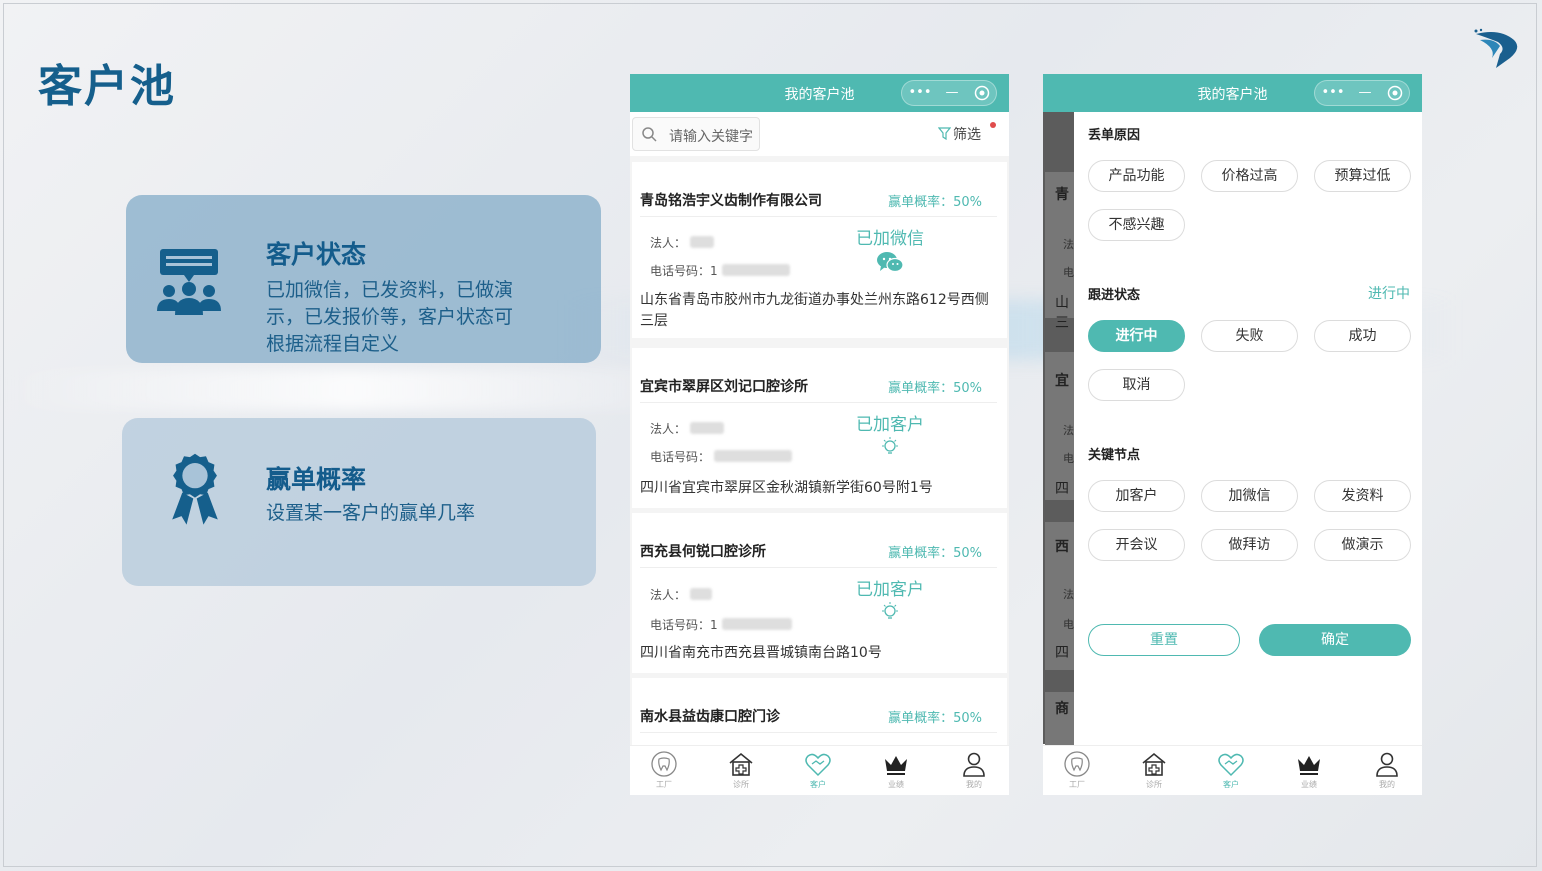 Image resolution: width=1542 pixels, height=871 pixels. What do you see at coordinates (1232, 93) in the screenshot?
I see `app-header: 我的客户池 ••• —` at bounding box center [1232, 93].